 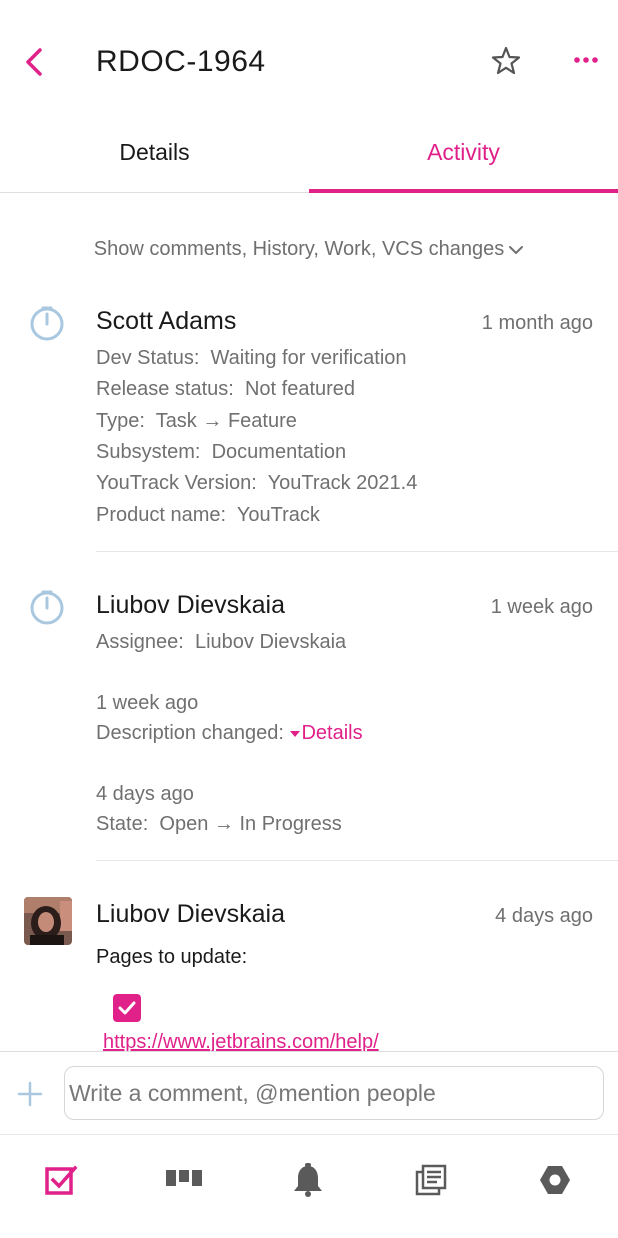 What do you see at coordinates (161, 515) in the screenshot?
I see `change-field: Product name:` at bounding box center [161, 515].